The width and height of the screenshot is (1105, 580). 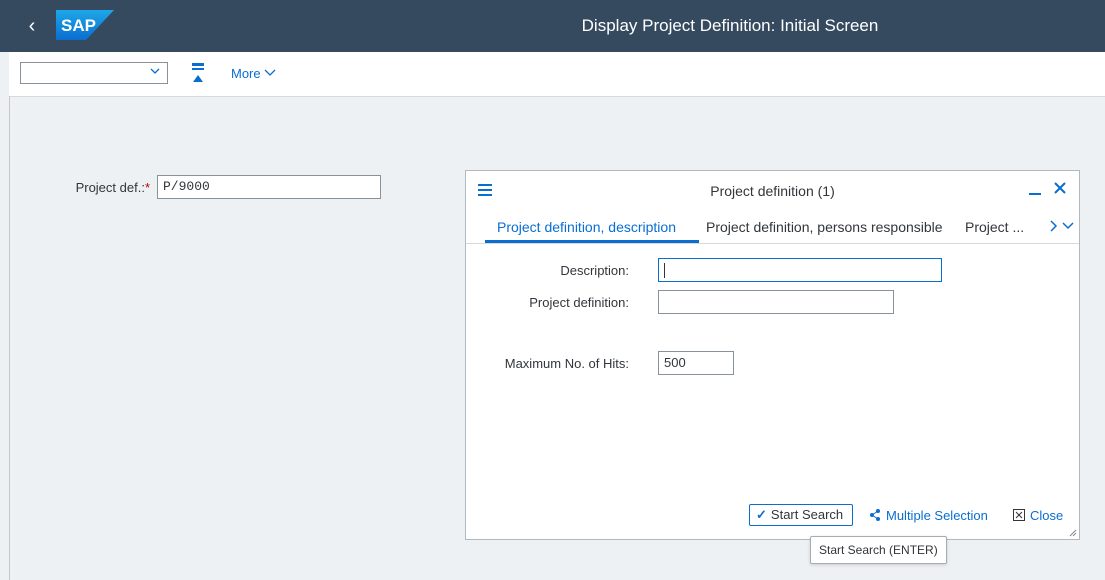 What do you see at coordinates (800, 270) in the screenshot?
I see `description-input` at bounding box center [800, 270].